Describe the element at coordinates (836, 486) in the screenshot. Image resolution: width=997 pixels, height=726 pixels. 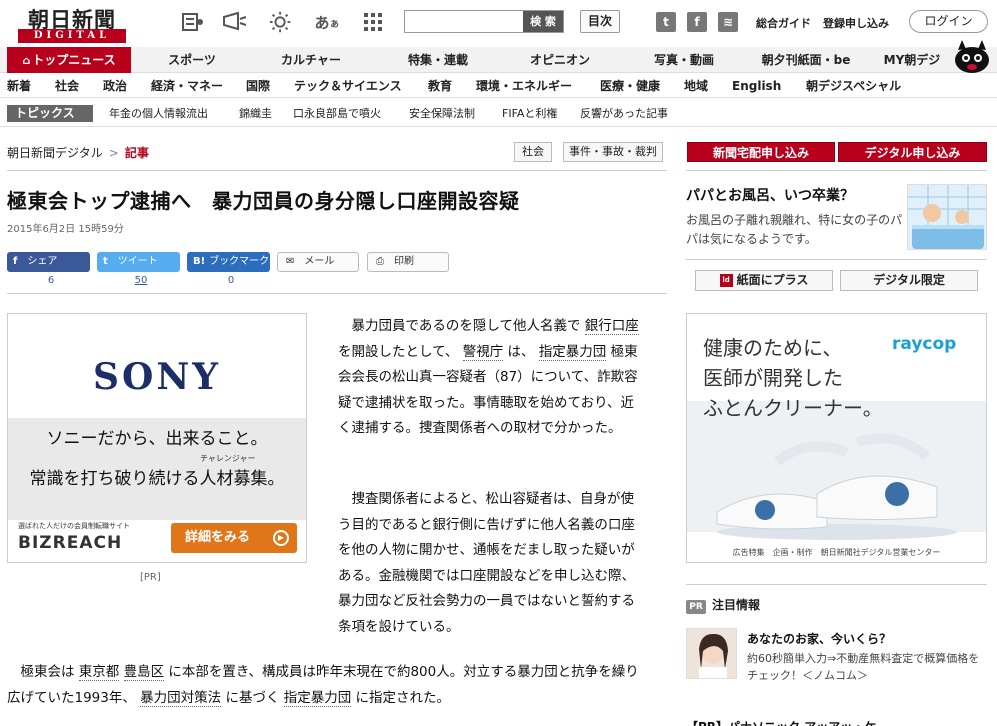
I see `cleaner-product-image` at that location.